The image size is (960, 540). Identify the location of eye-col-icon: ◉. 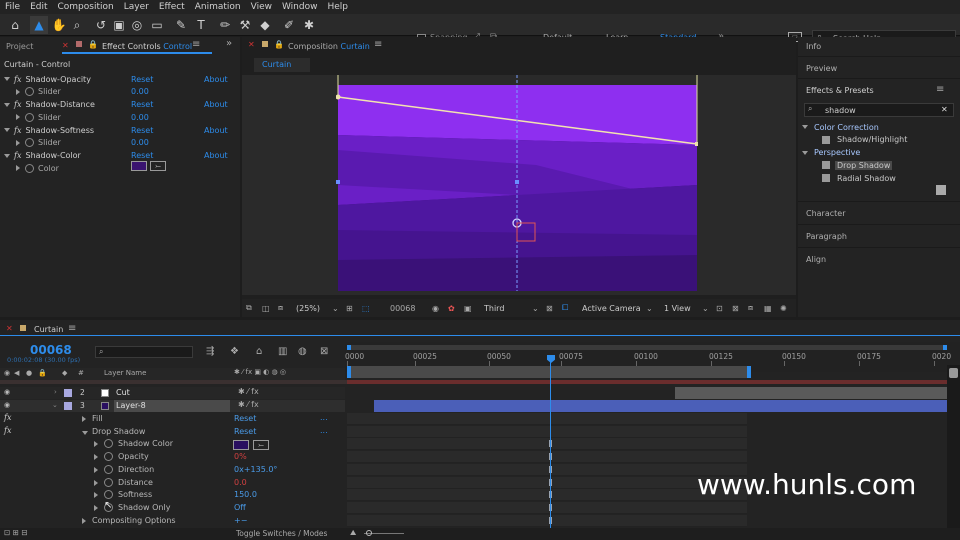
(7, 373).